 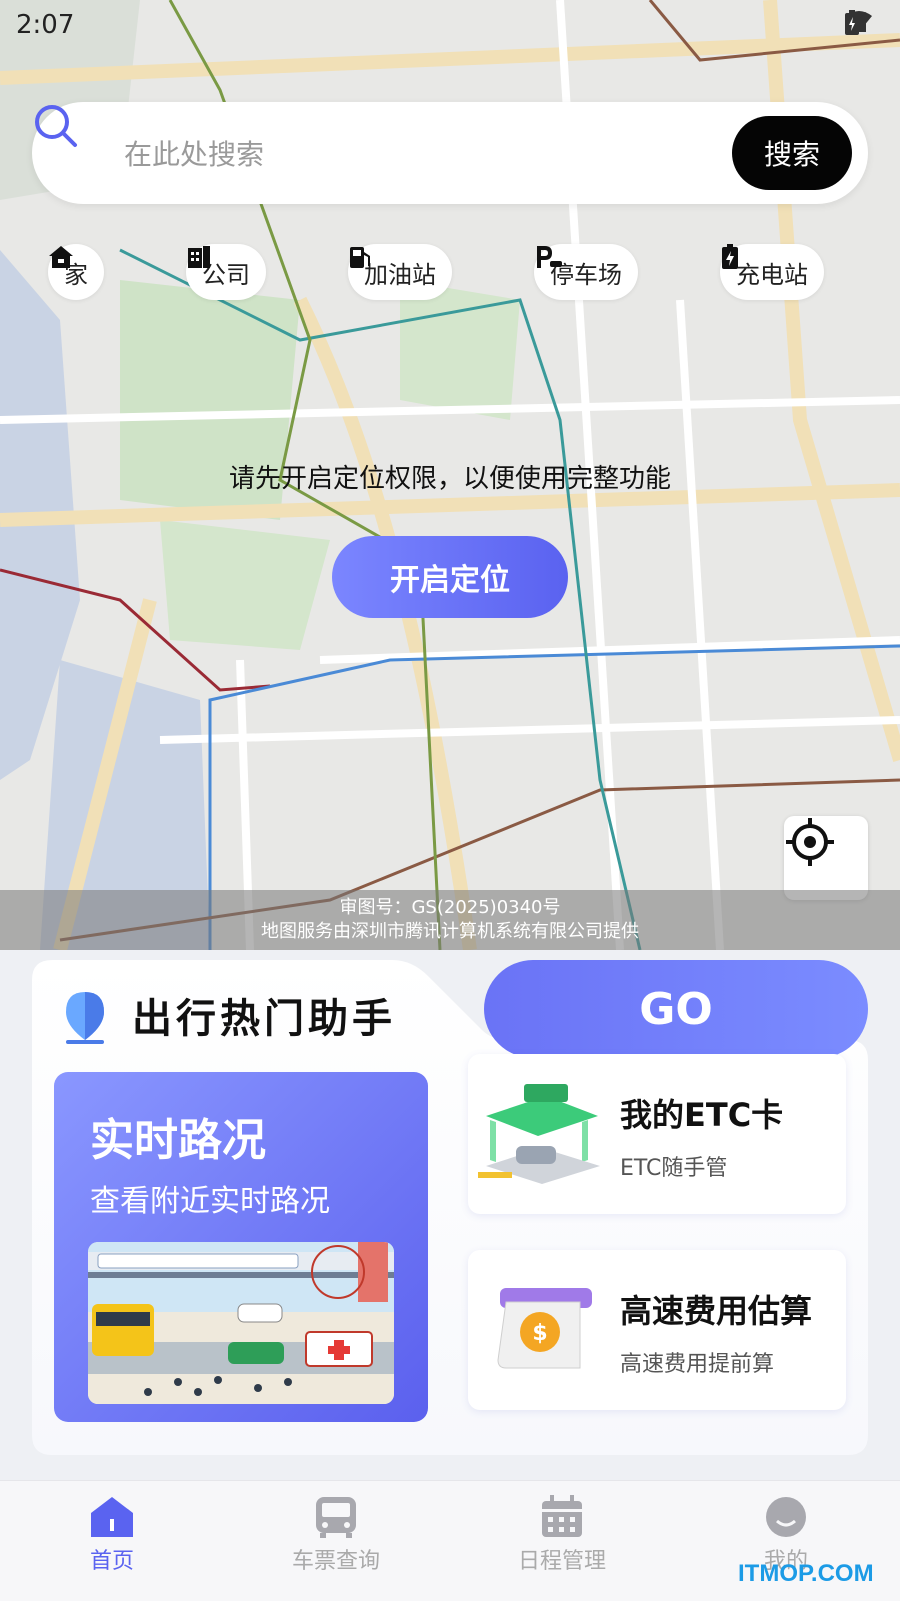 I want to click on toll-card-title: 高速费用估算, so click(x=716, y=1311).